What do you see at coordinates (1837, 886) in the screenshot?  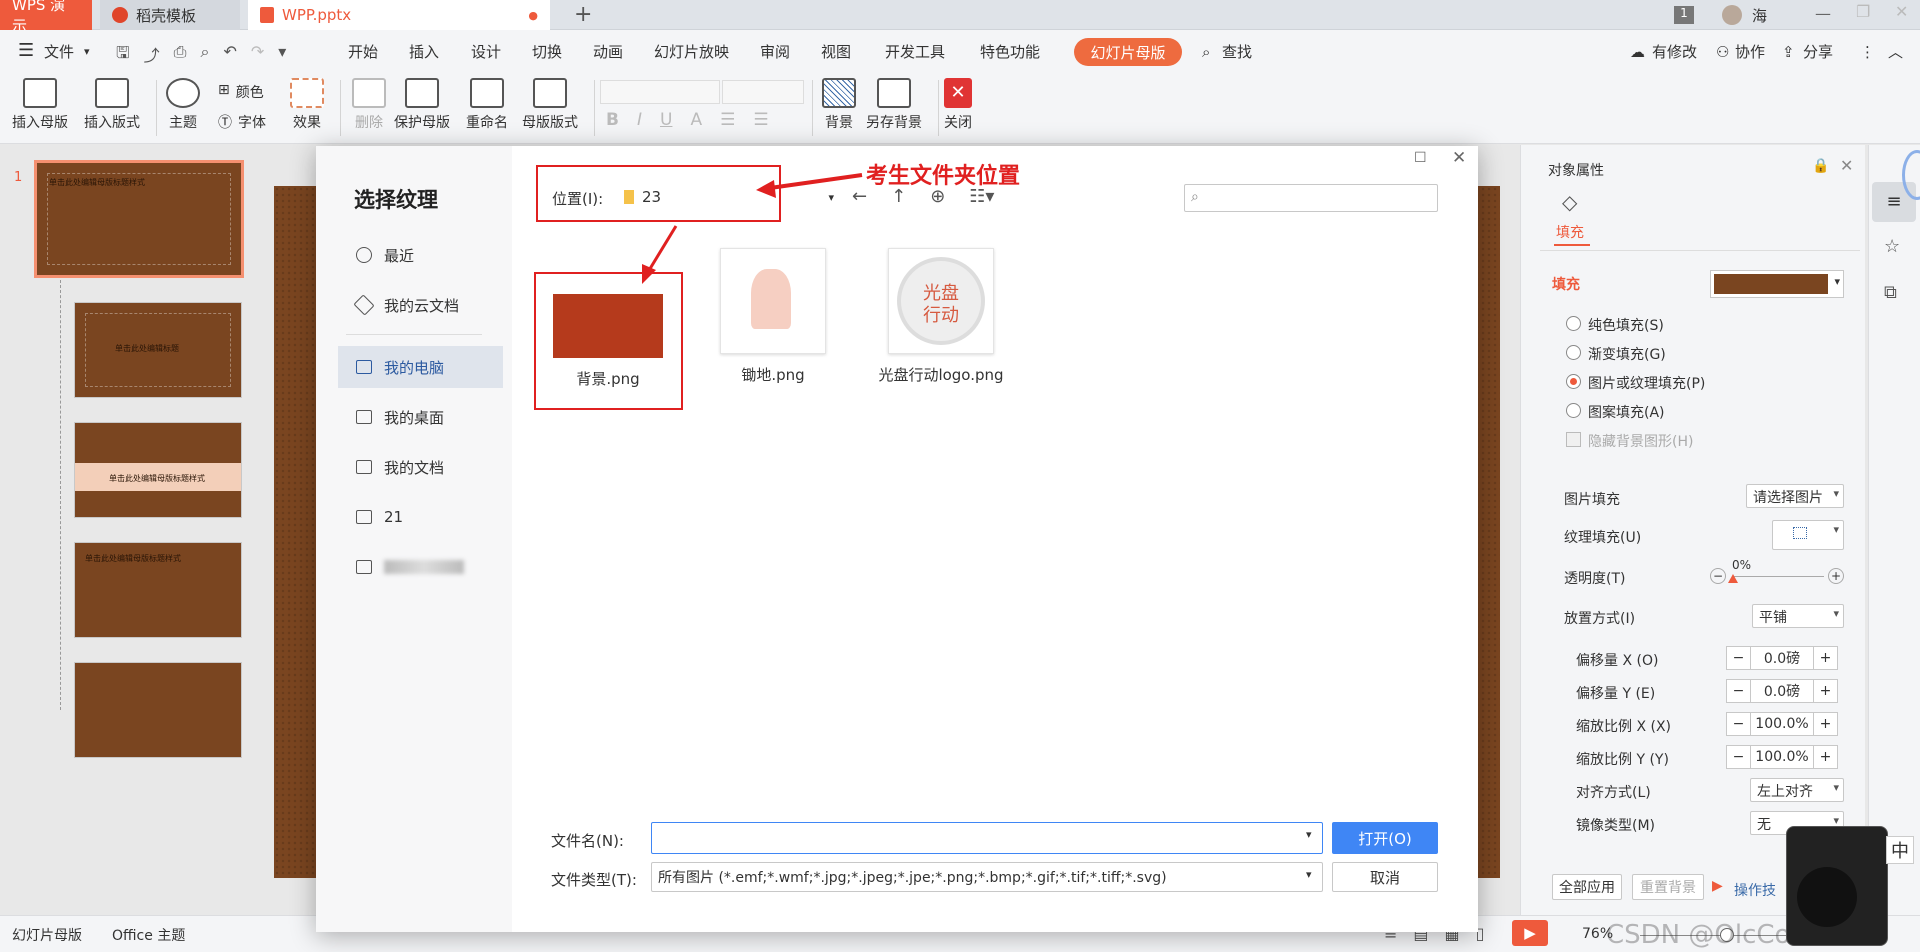 I see `ime-cat-widget` at bounding box center [1837, 886].